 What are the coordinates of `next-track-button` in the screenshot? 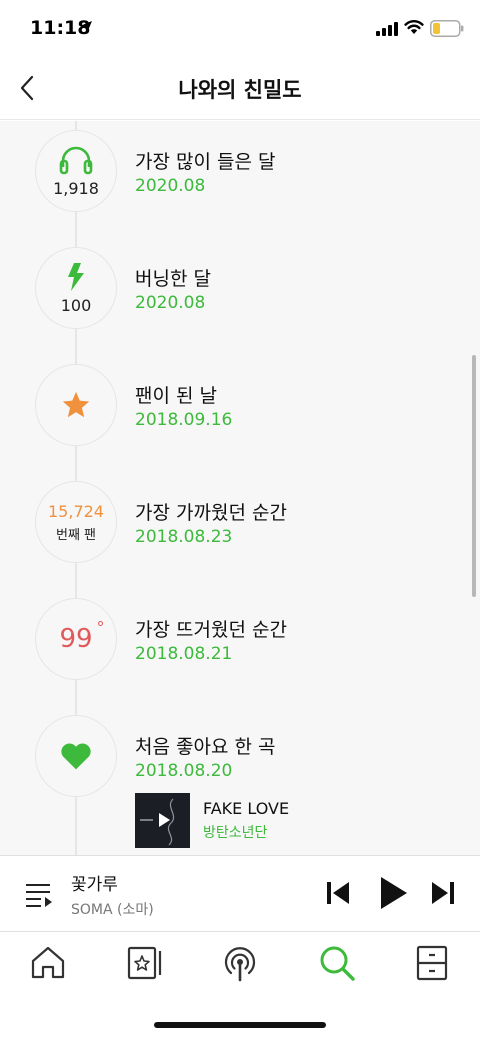 It's located at (443, 893).